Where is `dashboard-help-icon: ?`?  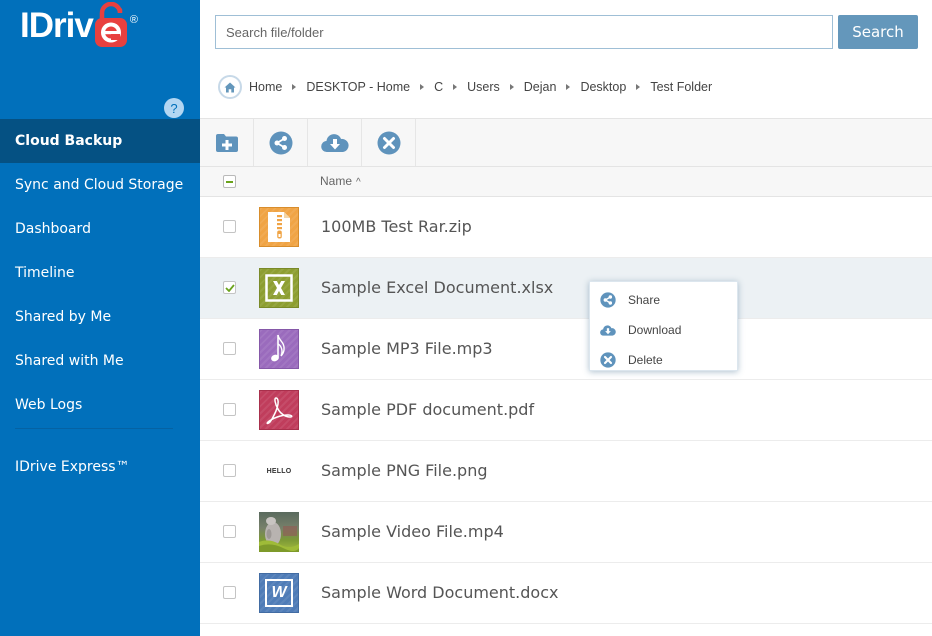
dashboard-help-icon: ? is located at coordinates (174, 108).